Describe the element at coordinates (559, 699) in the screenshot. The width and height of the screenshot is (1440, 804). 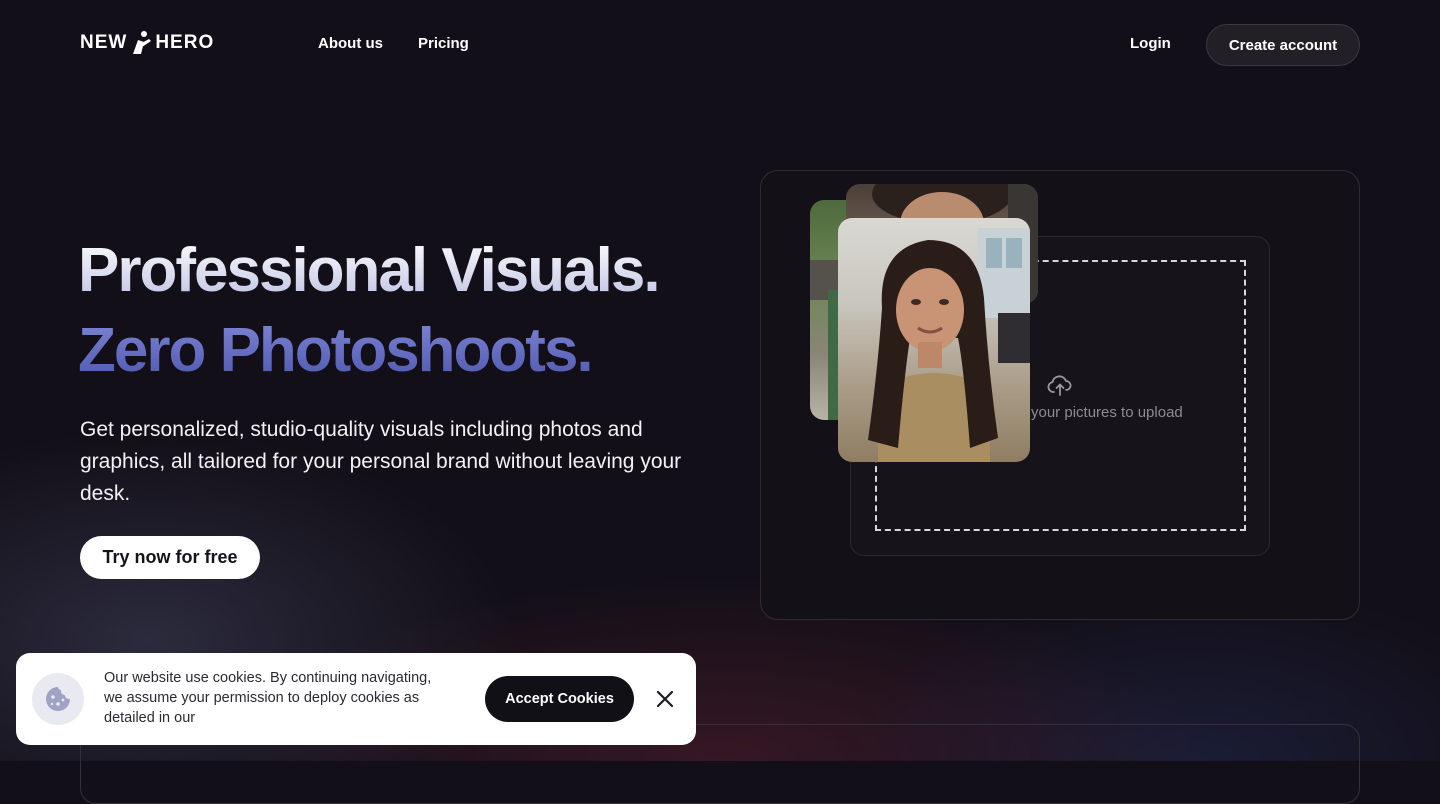
I see `accept-cookies-button: Accept Cookies` at that location.